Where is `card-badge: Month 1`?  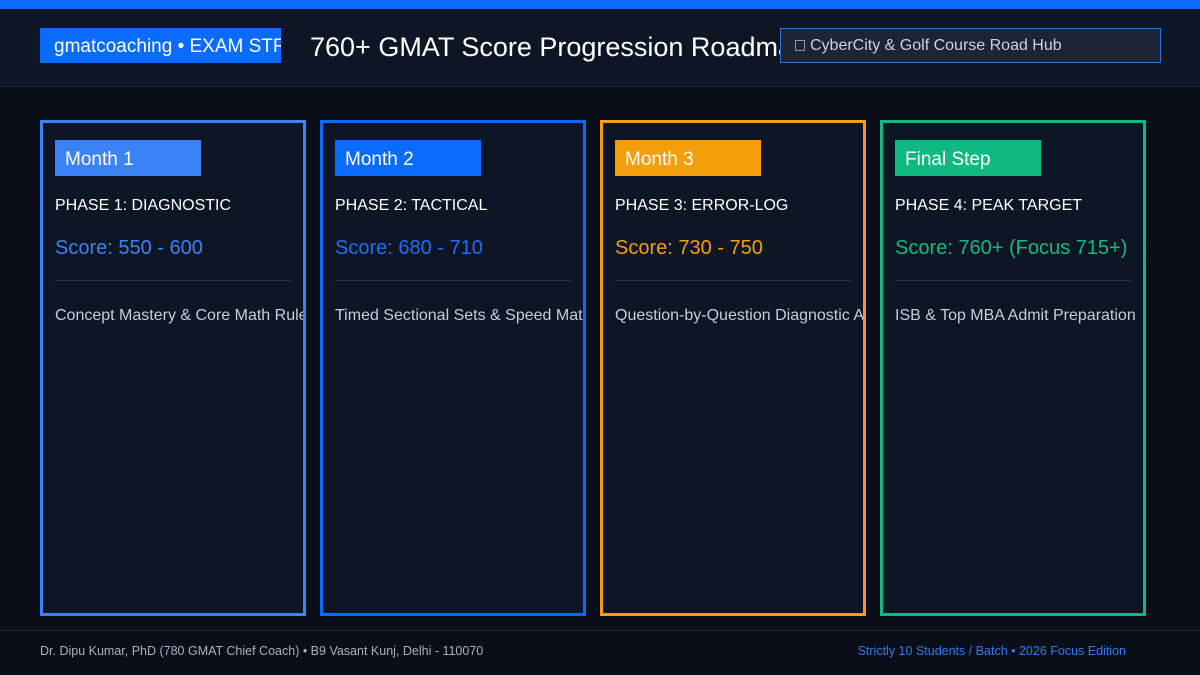
card-badge: Month 1 is located at coordinates (128, 158).